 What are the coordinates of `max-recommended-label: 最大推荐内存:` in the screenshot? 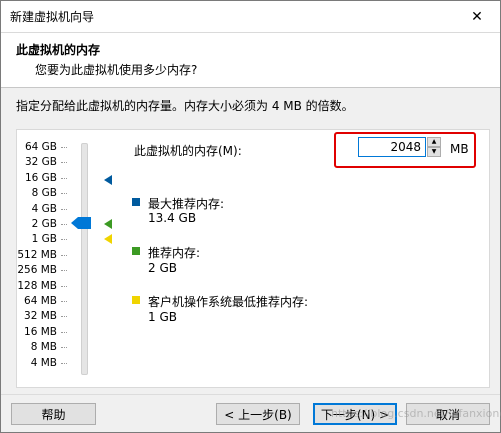 It's located at (186, 204).